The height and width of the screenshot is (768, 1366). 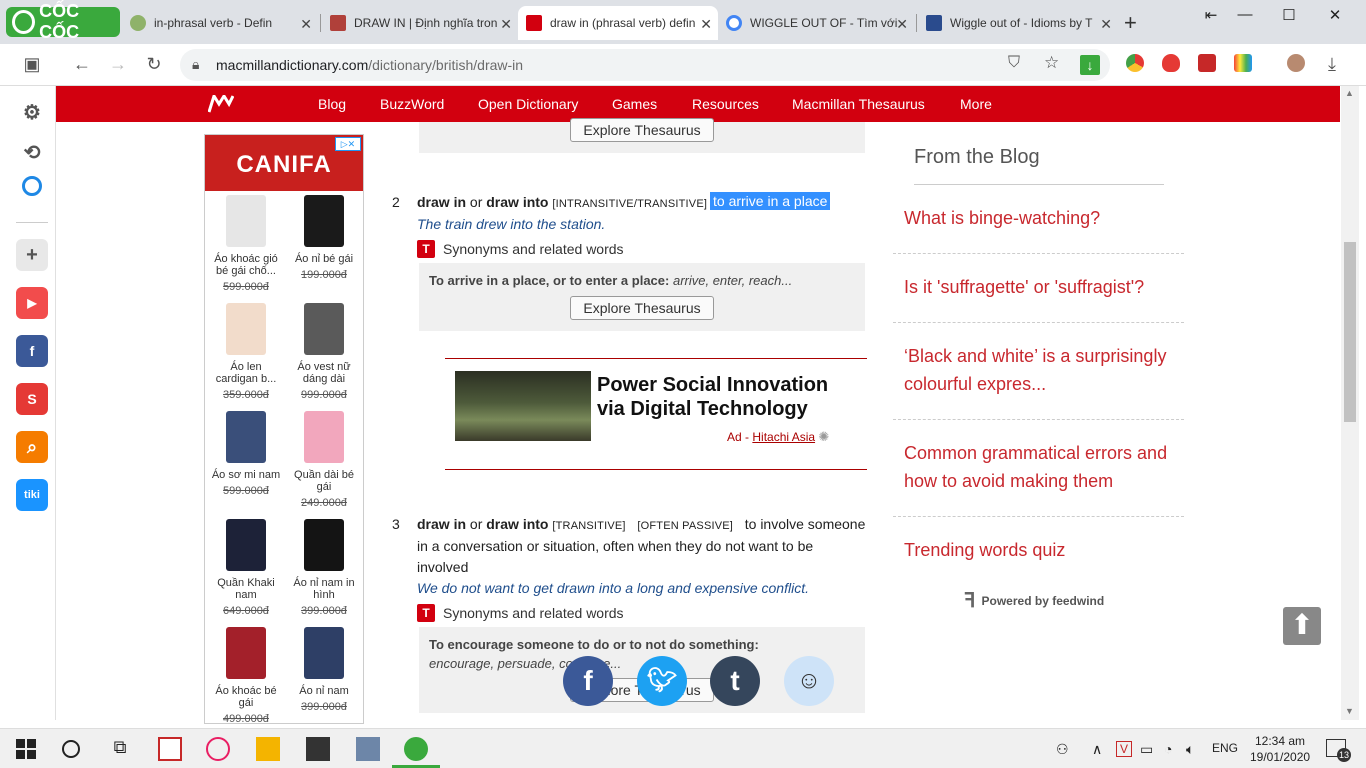 What do you see at coordinates (816, 23) in the screenshot?
I see `tab-4: WIGGLE OUT OF - Tìm với G ✕` at bounding box center [816, 23].